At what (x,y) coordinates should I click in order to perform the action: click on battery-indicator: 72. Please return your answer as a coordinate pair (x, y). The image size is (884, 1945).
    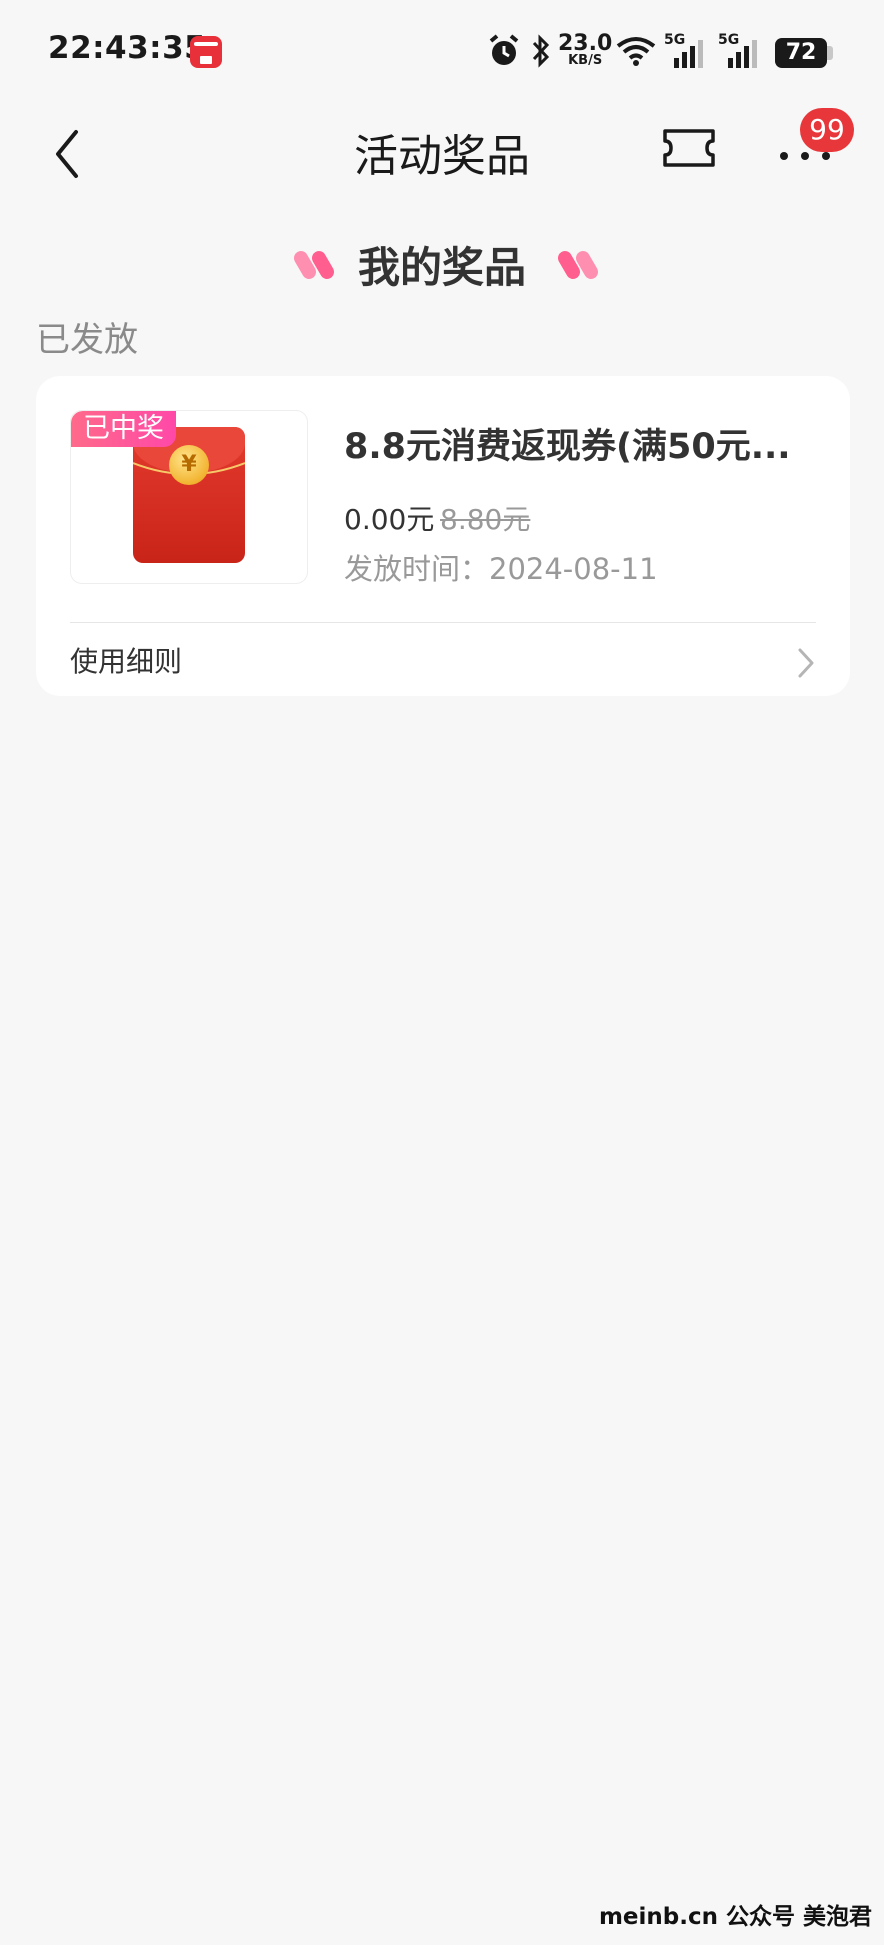
    Looking at the image, I should click on (801, 53).